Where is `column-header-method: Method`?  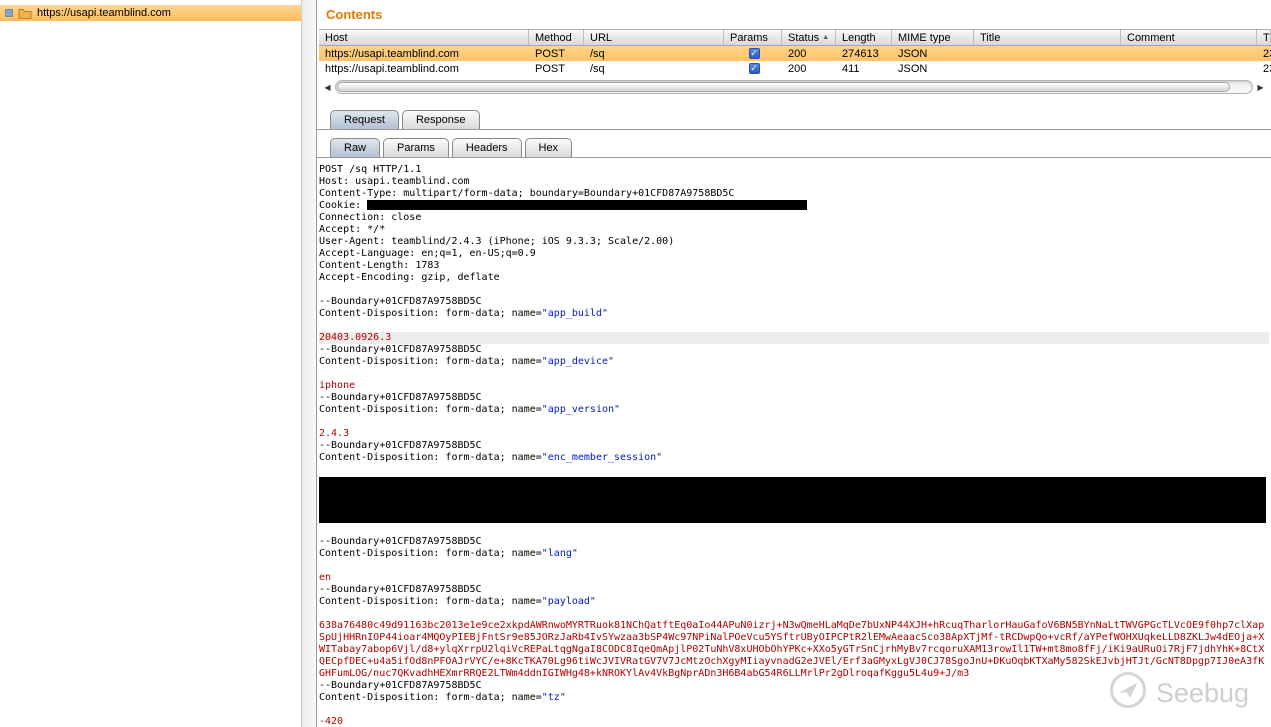
column-header-method: Method is located at coordinates (556, 37).